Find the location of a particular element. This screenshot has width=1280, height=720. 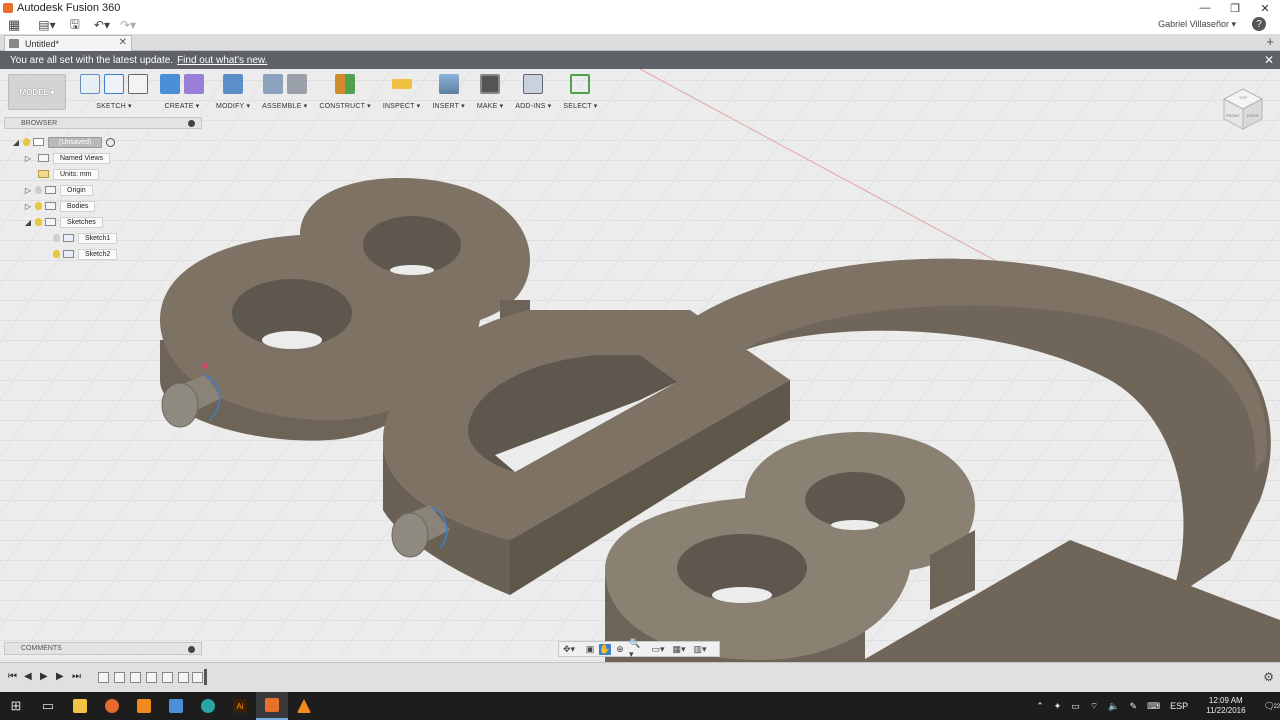

action-center-icon: 🗨 22 is located at coordinates (1272, 706).